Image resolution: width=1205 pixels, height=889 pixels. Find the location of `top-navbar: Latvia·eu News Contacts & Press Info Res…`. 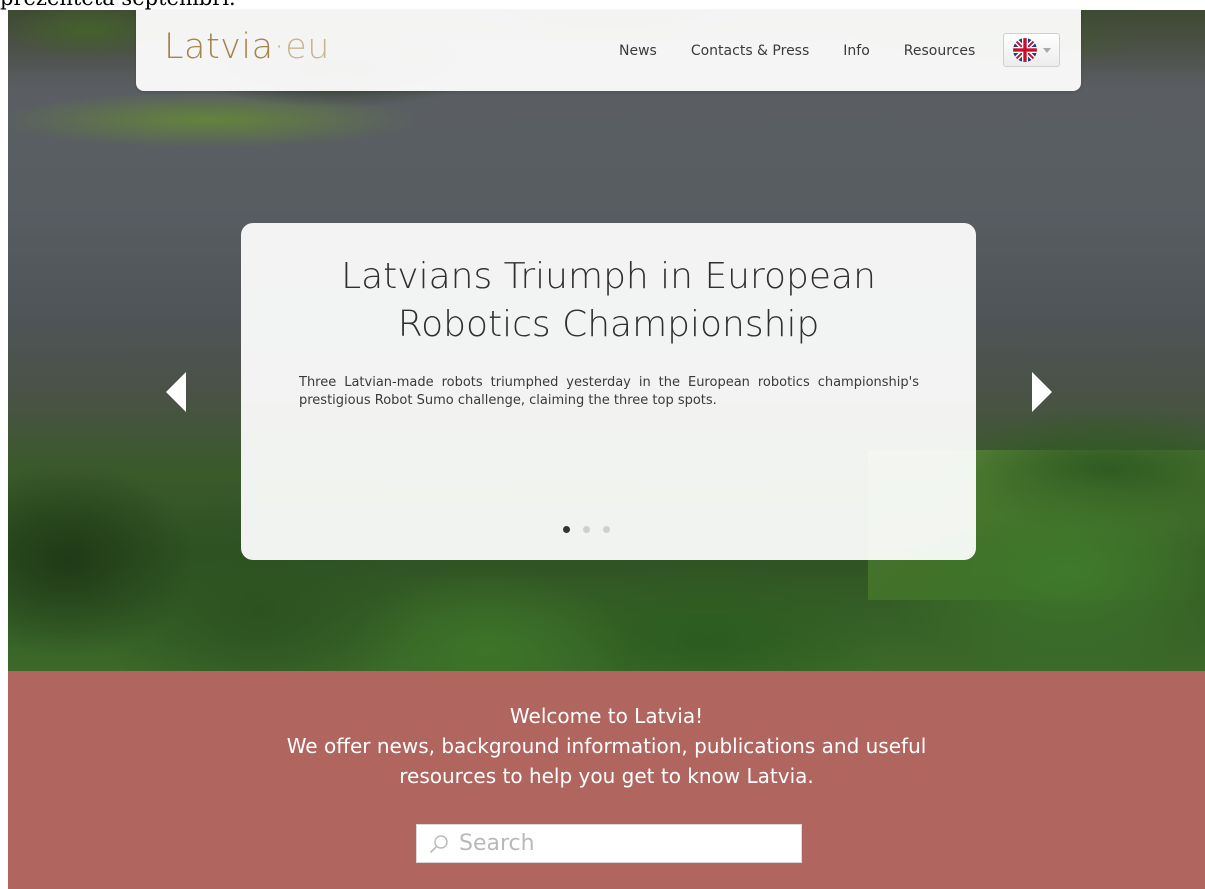

top-navbar: Latvia·eu News Contacts & Press Info Res… is located at coordinates (608, 50).